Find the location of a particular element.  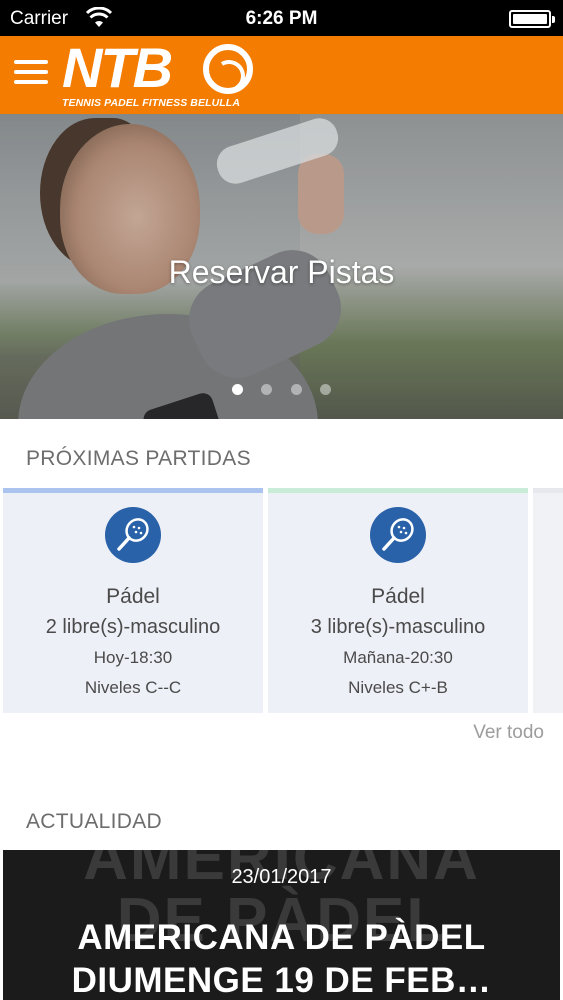

match-time: Mañana-20:30 is located at coordinates (398, 657).